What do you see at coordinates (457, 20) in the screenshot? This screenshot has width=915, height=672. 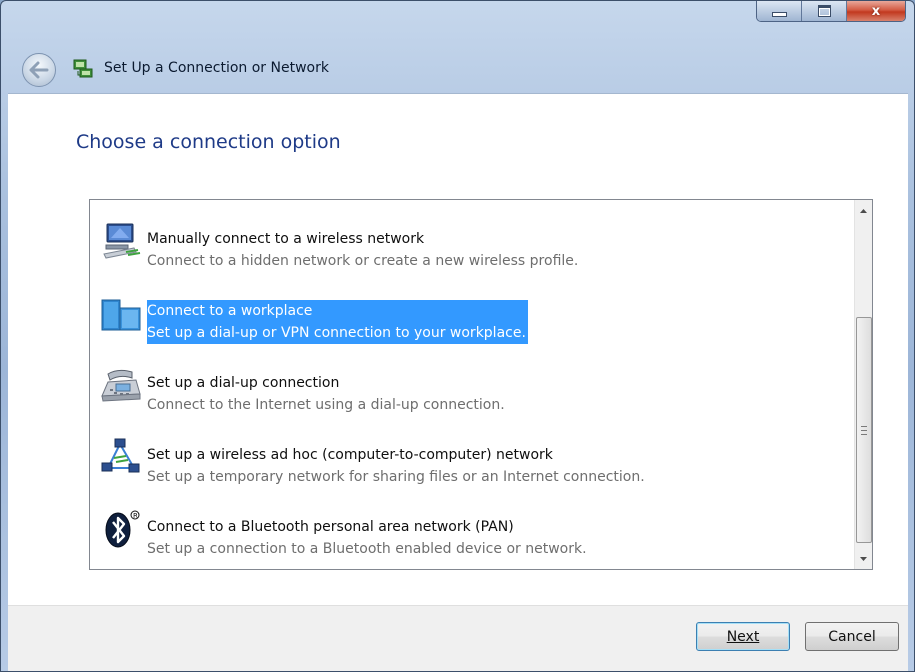 I see `title-bar: x` at bounding box center [457, 20].